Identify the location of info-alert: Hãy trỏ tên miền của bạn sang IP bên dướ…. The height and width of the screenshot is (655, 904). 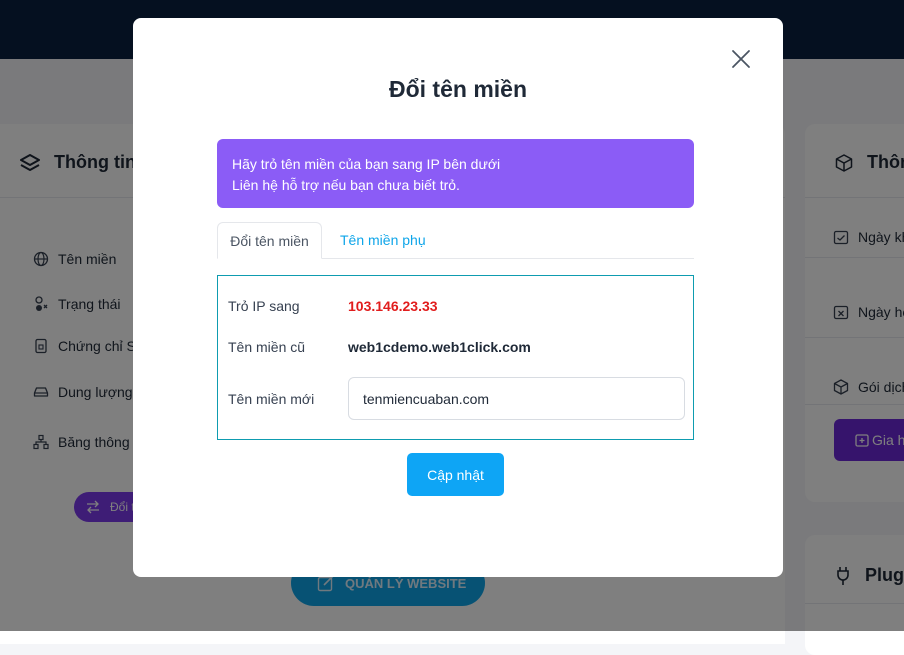
(455, 173).